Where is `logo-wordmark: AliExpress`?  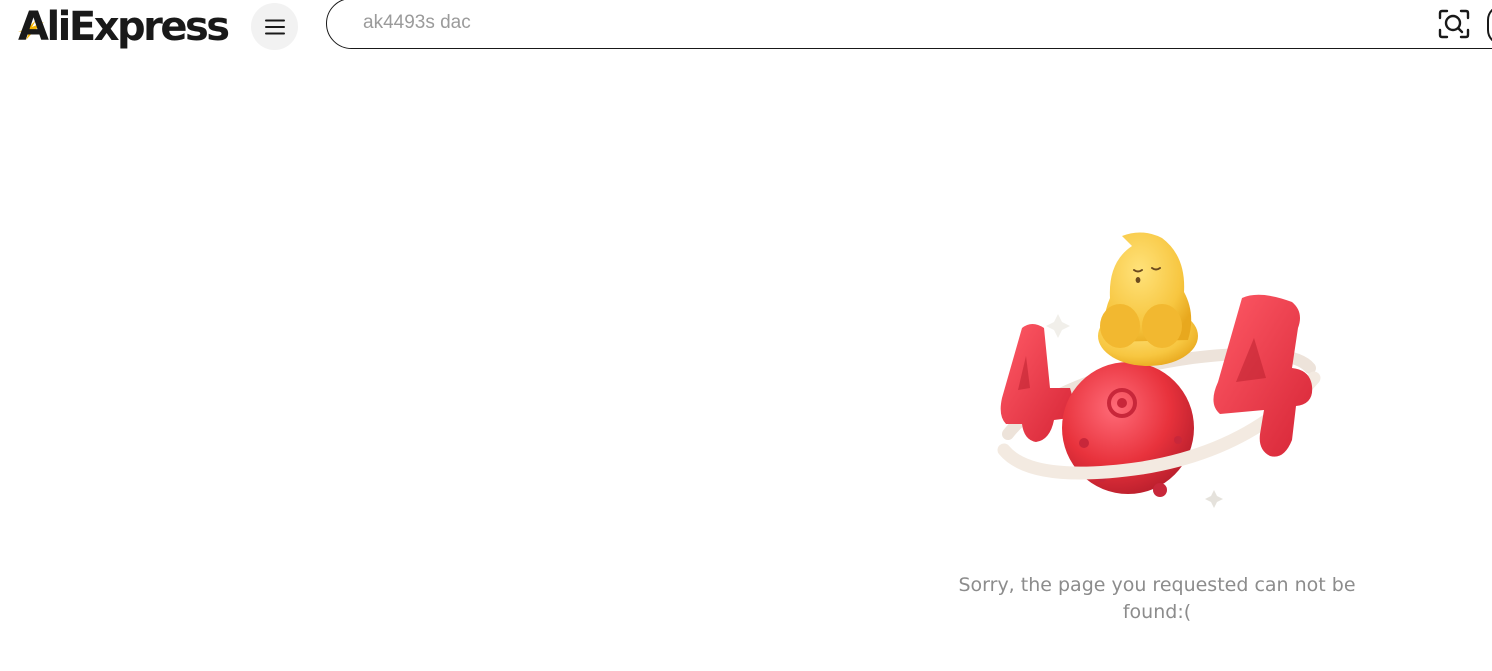
logo-wordmark: AliExpress is located at coordinates (124, 27).